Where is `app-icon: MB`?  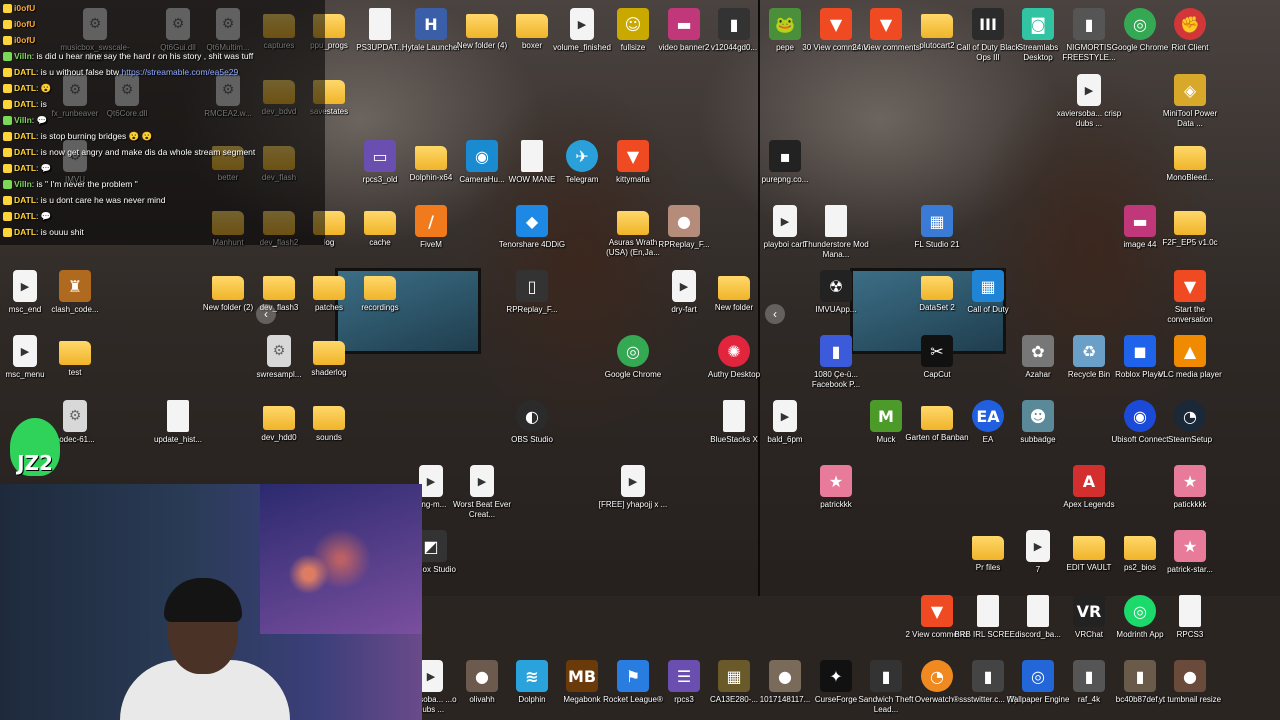
app-icon: MB is located at coordinates (582, 676).